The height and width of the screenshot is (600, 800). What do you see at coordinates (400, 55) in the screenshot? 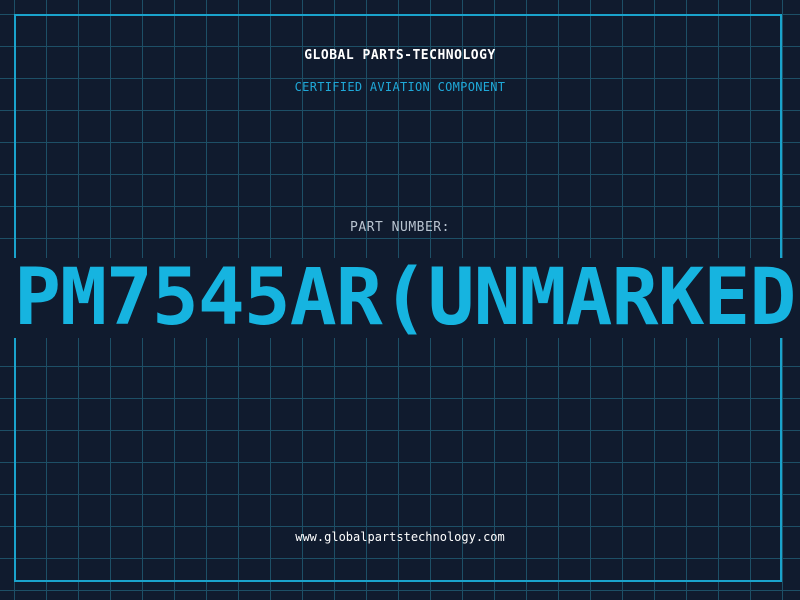
I see `brand-name: GLOBAL PARTS-TECHNOLOGY` at bounding box center [400, 55].